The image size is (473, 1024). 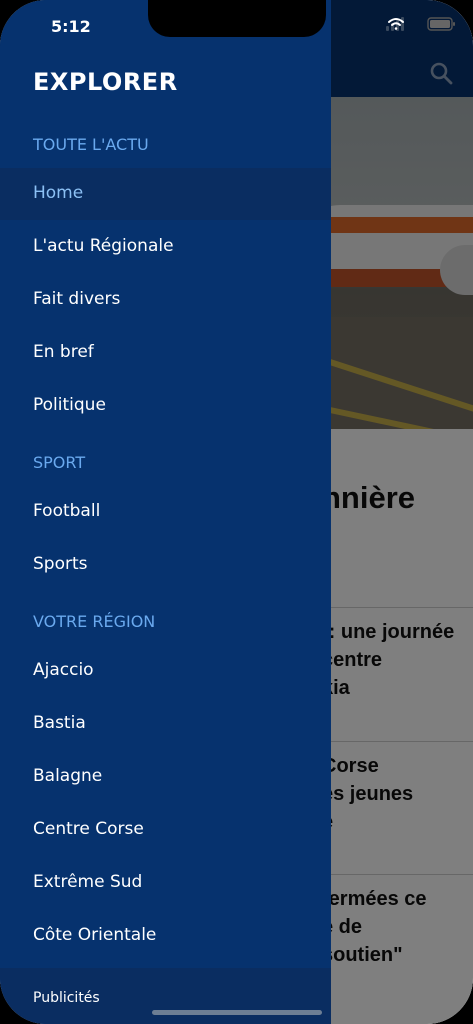 What do you see at coordinates (165, 194) in the screenshot?
I see `menu-item-home: Home` at bounding box center [165, 194].